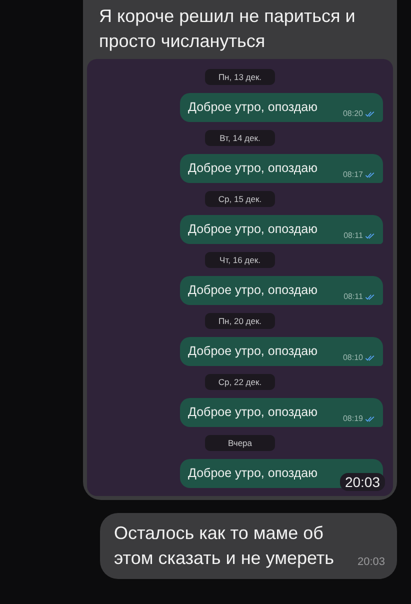  I want to click on date-label: Вт, 14 дек., so click(240, 138).